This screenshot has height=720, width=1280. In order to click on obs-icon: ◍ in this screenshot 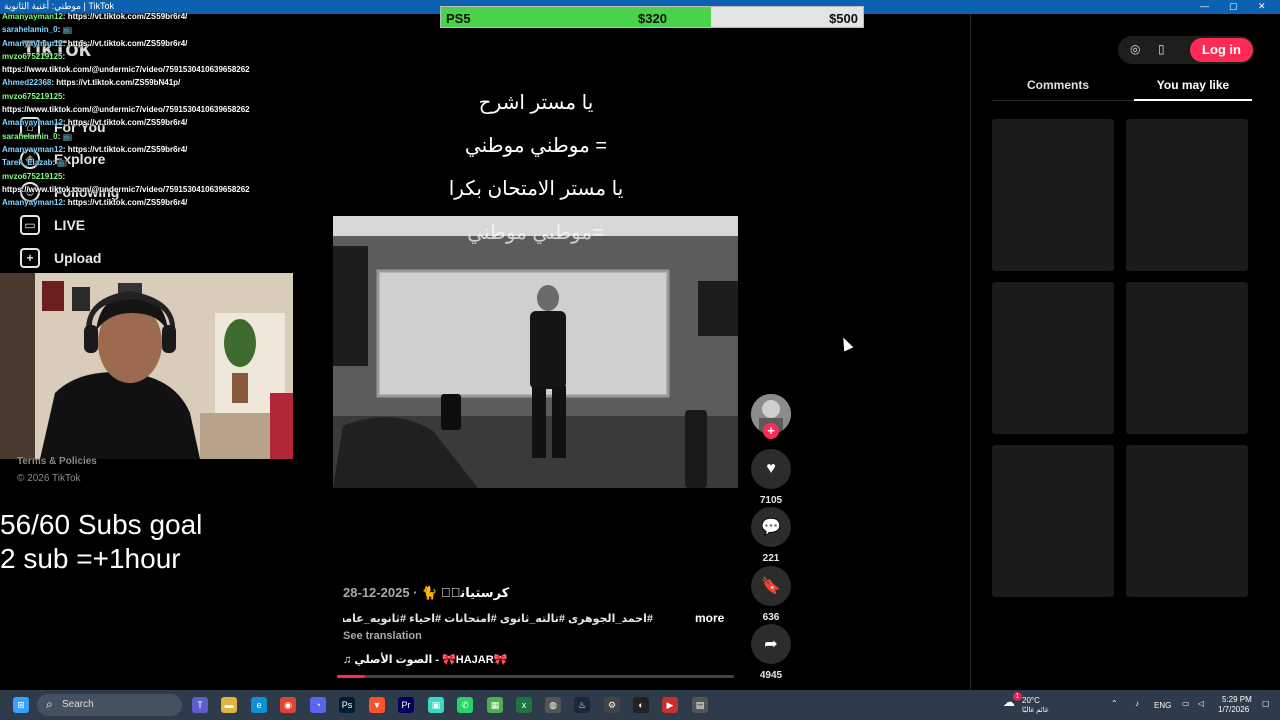, I will do `click(553, 705)`.